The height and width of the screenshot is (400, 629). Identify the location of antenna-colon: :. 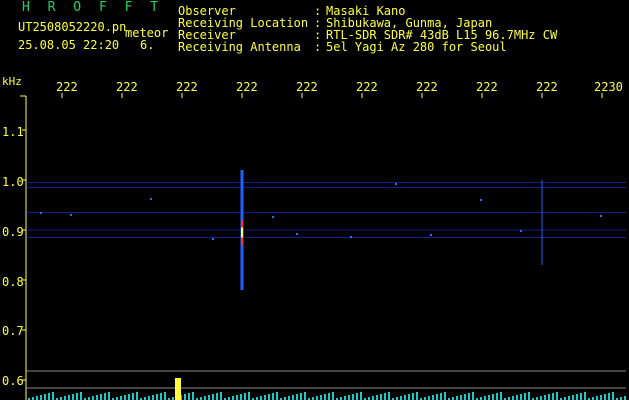
(318, 47).